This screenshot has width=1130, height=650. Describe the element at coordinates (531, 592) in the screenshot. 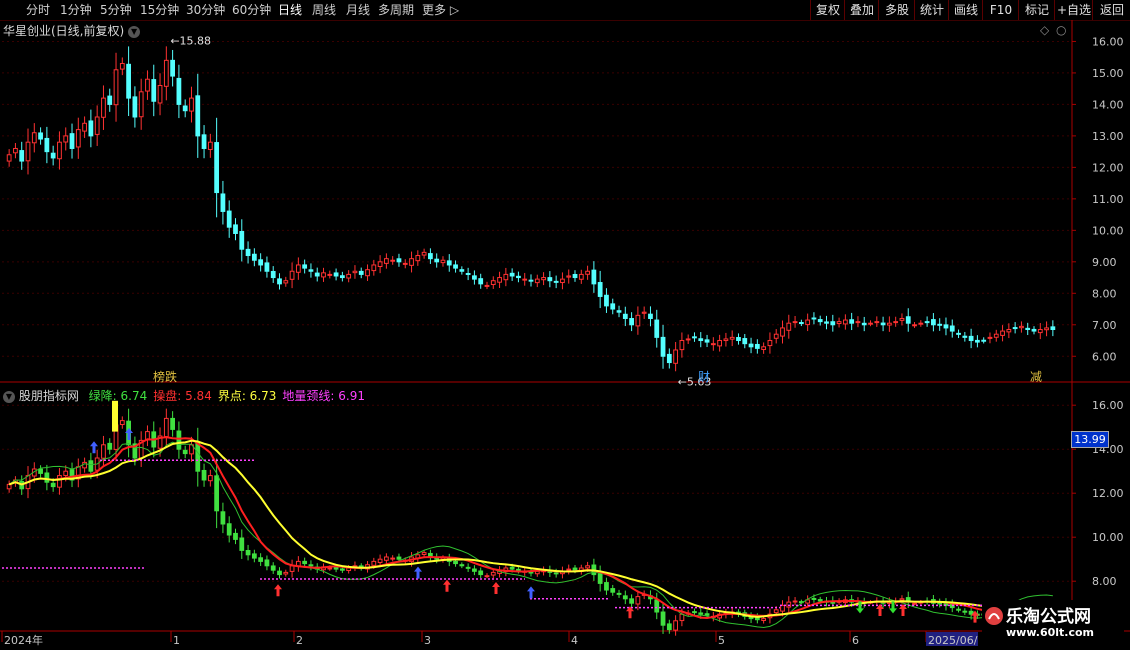

I see `signal-arrow-icon` at that location.